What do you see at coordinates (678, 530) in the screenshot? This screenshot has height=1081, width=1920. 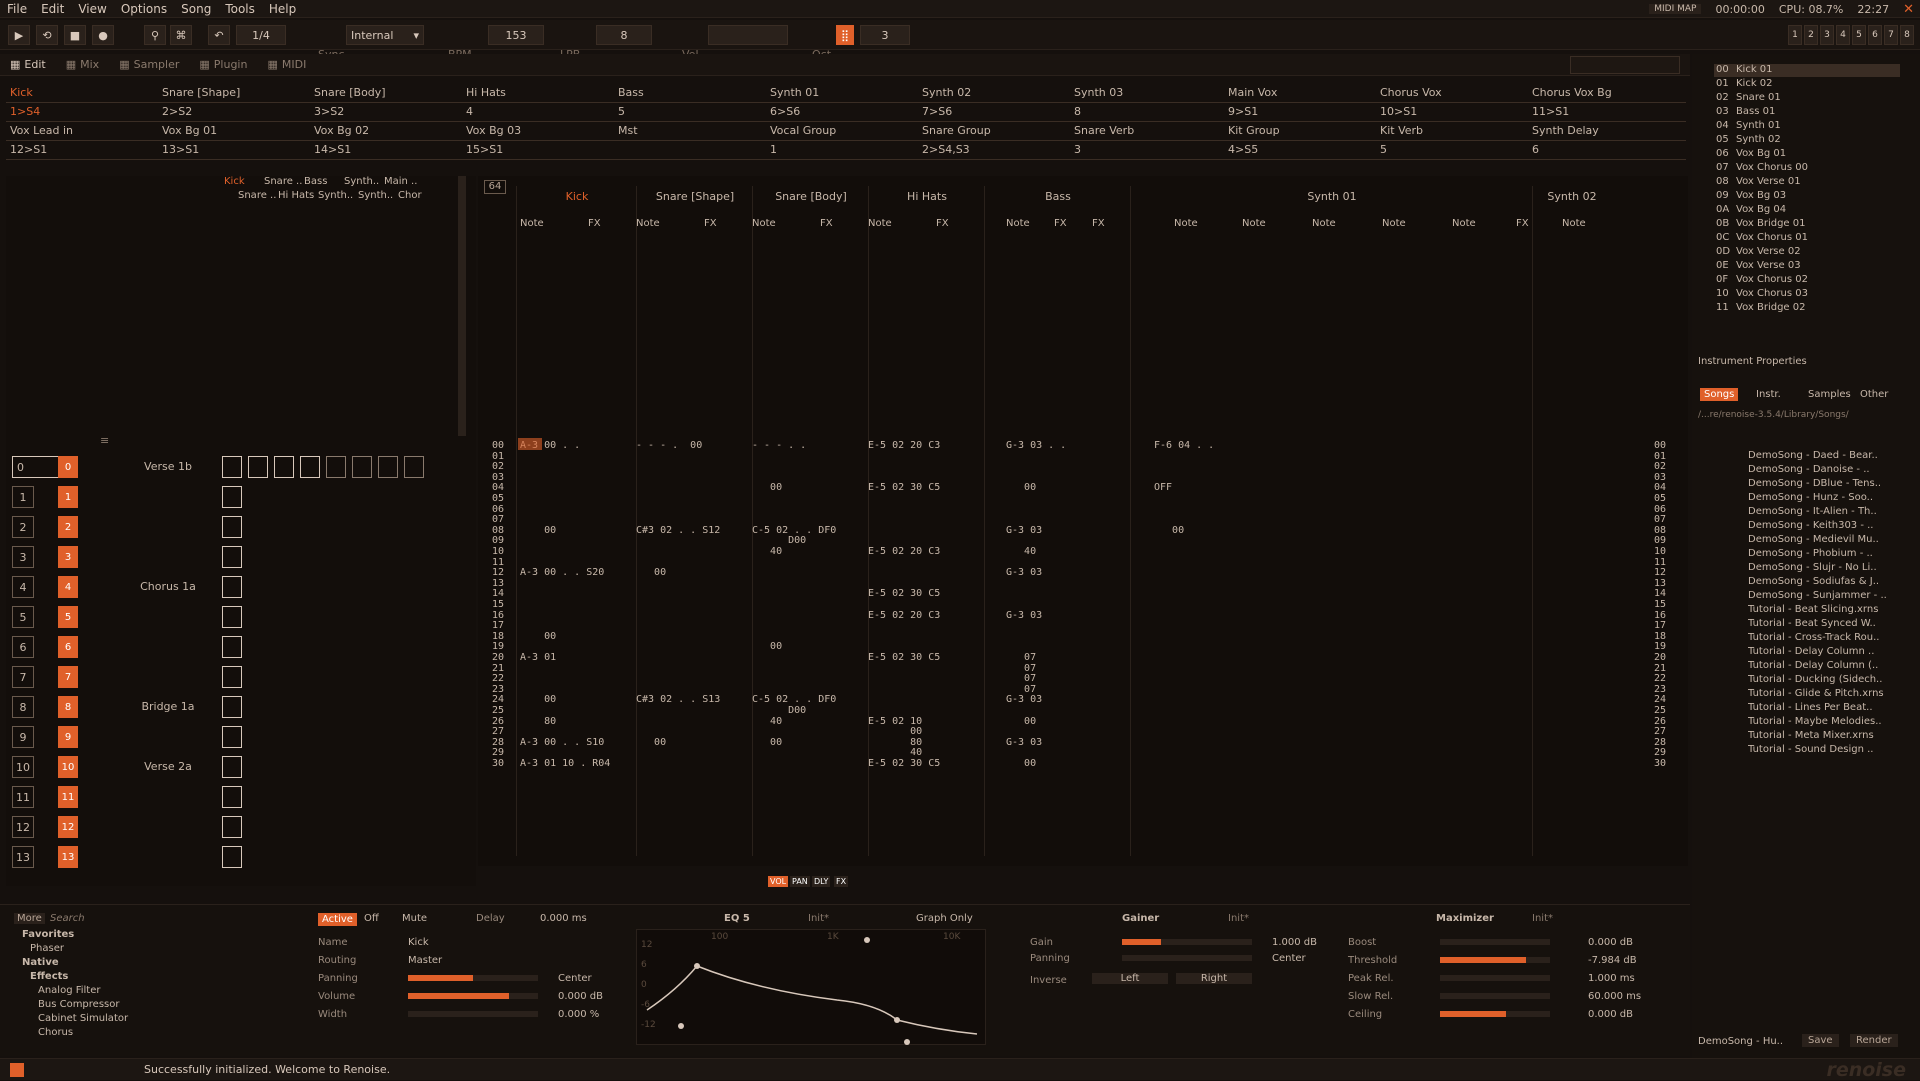 I see `pattern-cell: C#3 02 . . S12` at bounding box center [678, 530].